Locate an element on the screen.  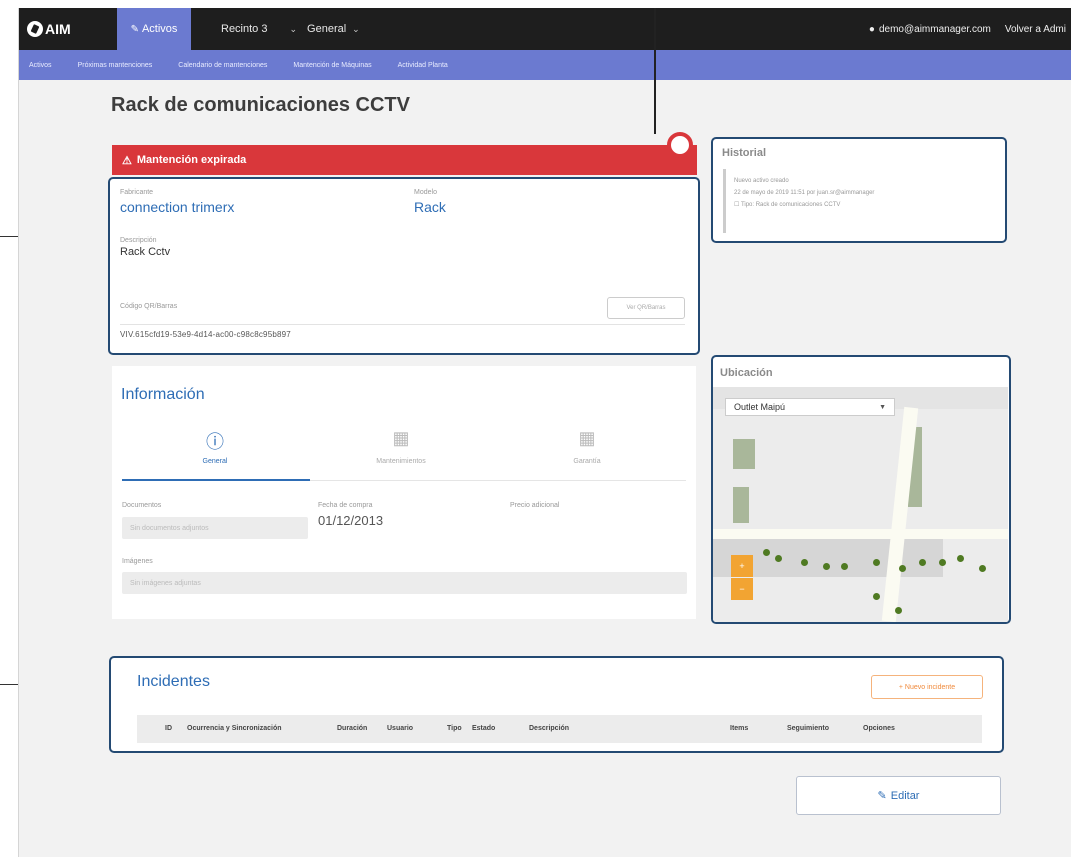
logo: AIM is located at coordinates (68, 29).